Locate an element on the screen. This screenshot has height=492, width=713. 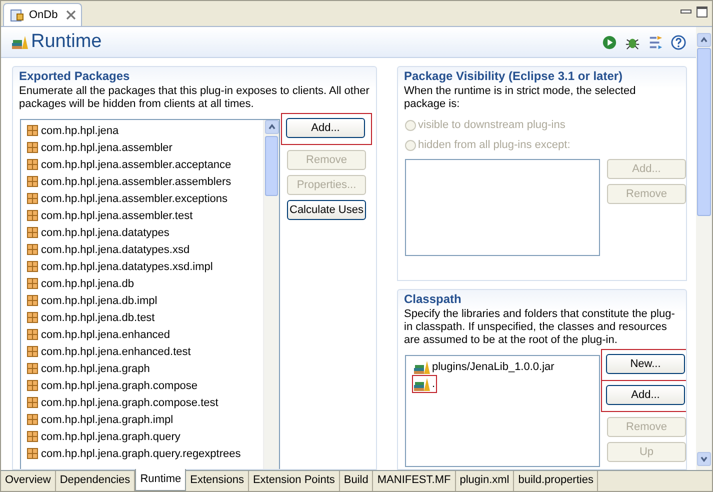
maximize-icon is located at coordinates (702, 12).